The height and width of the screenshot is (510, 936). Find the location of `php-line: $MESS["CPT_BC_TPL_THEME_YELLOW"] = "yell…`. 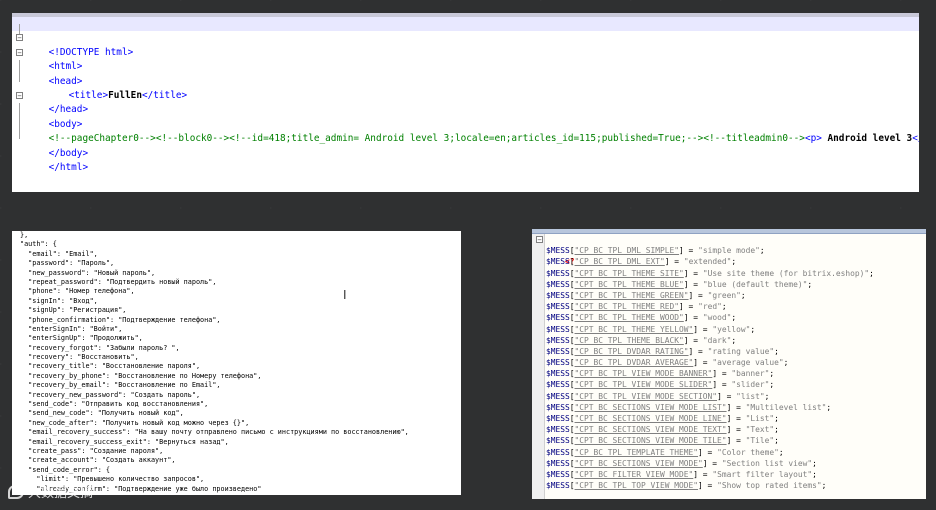

php-line: $MESS["CPT_BC_TPL_THEME_YELLOW"] = "yell… is located at coordinates (729, 329).